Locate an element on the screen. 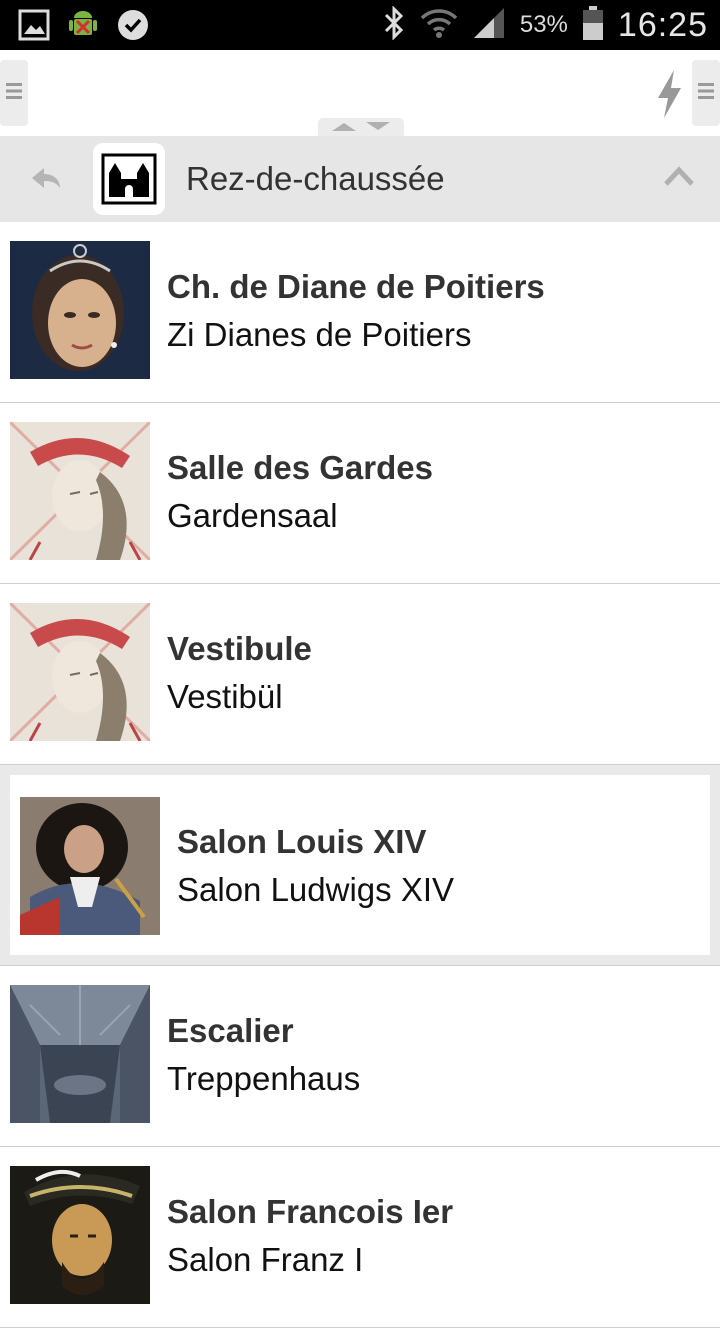 This screenshot has width=720, height=1328. room-translation: Zi Dianes de Poitiers is located at coordinates (319, 334).